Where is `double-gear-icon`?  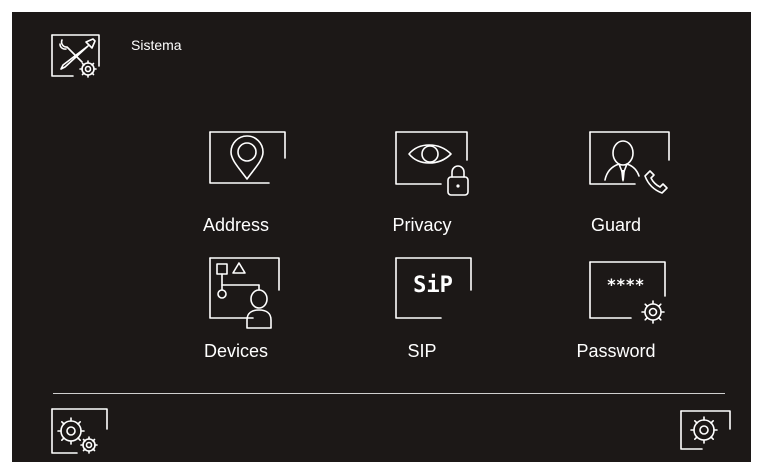
double-gear-icon is located at coordinates (79, 431).